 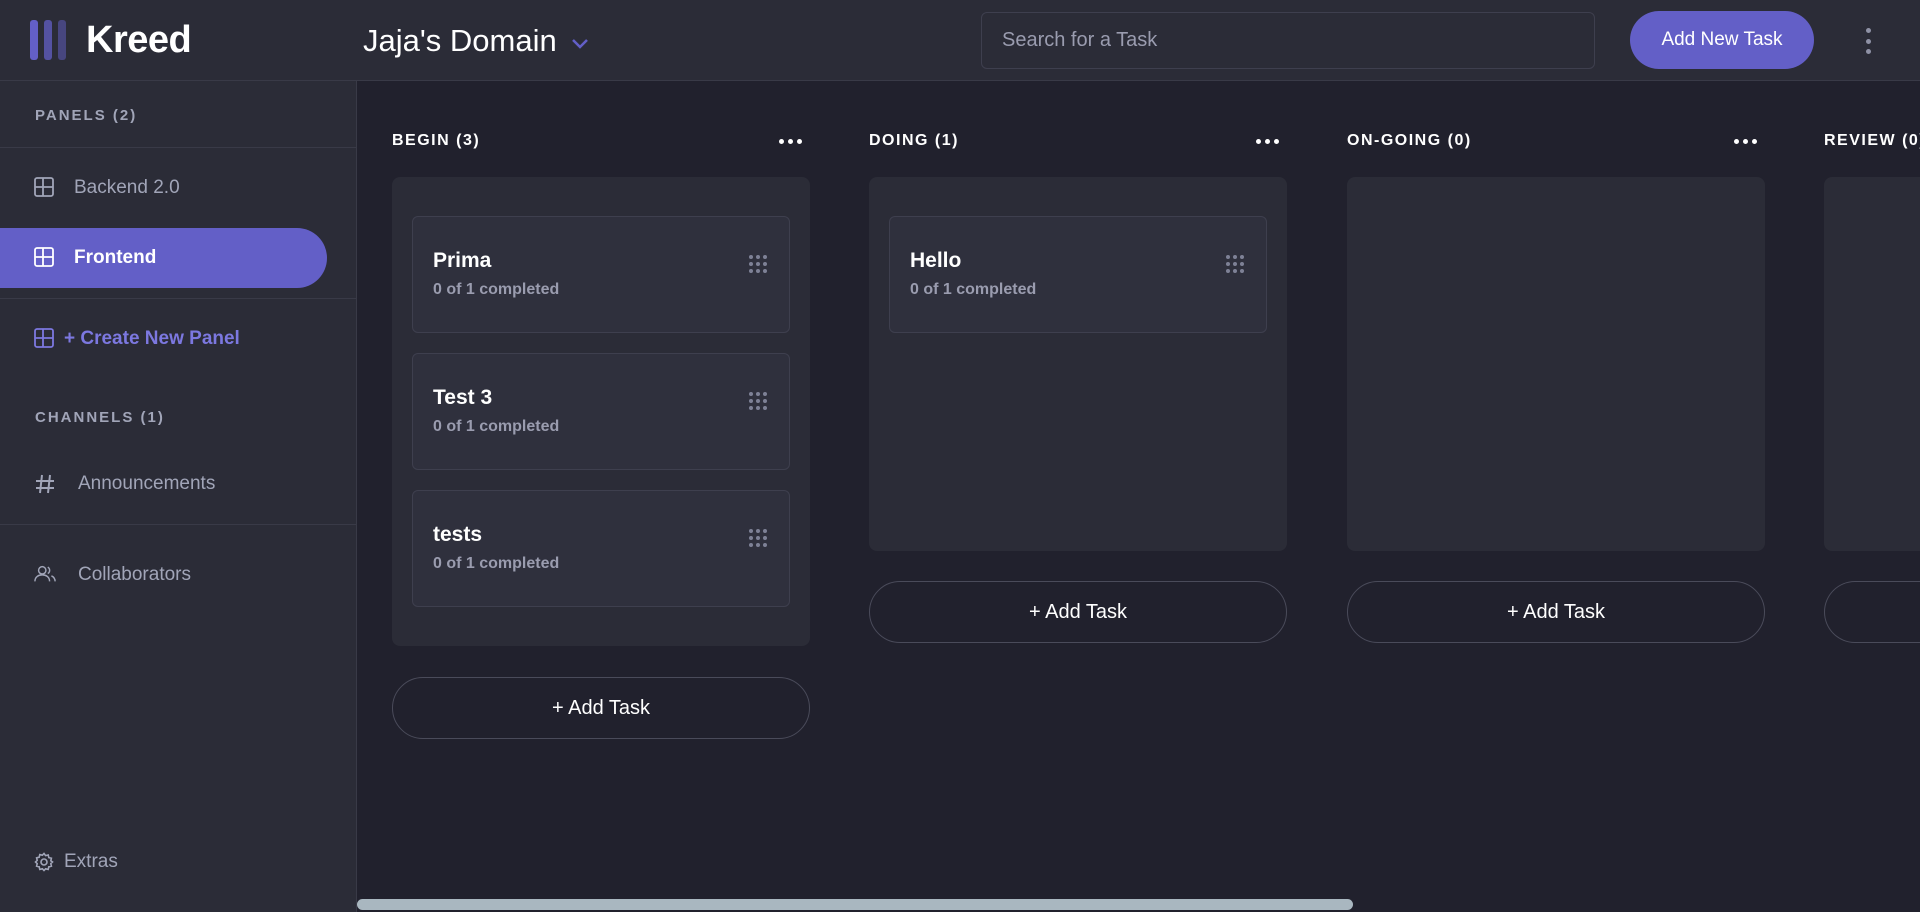 I want to click on task-title: tests, so click(x=458, y=534).